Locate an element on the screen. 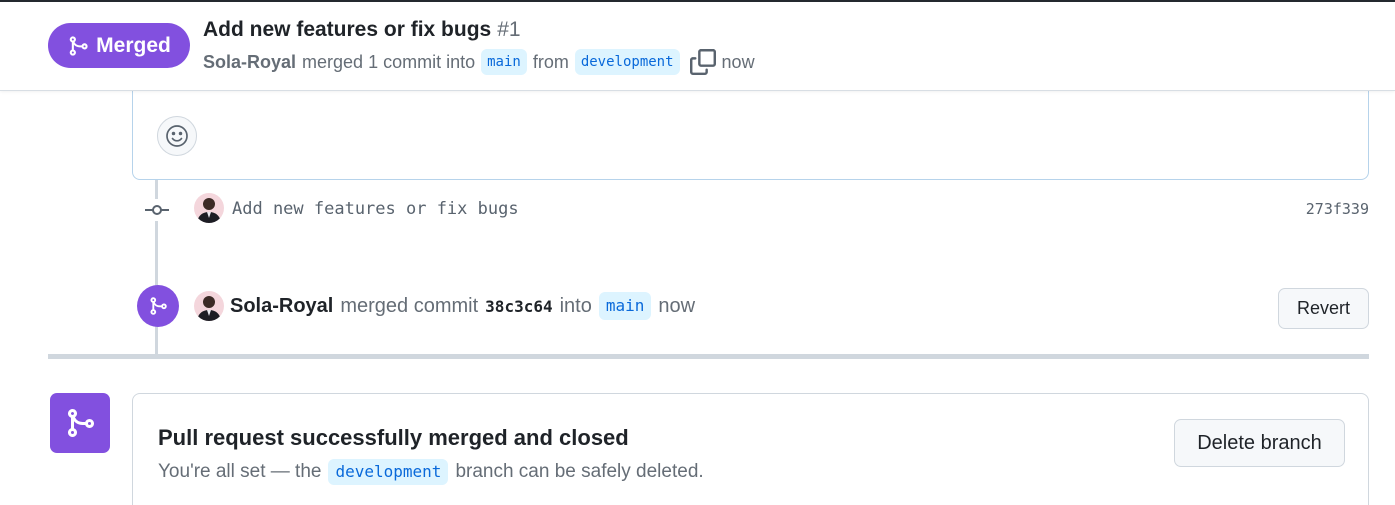  target-branch-label: main is located at coordinates (625, 306).